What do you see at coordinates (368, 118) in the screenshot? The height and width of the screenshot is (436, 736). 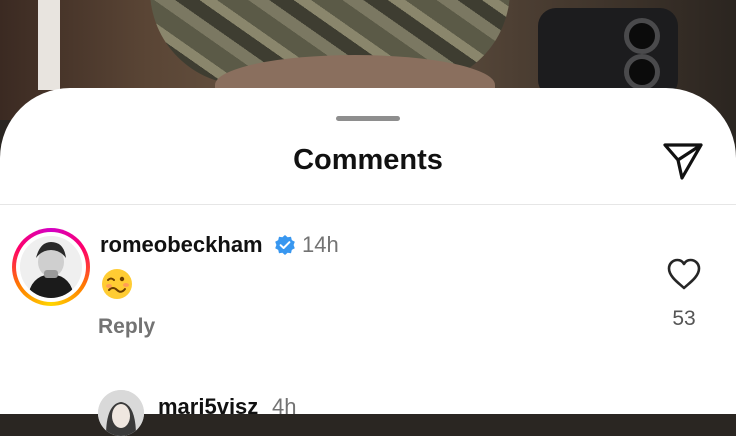 I see `sheet-drag-handle` at bounding box center [368, 118].